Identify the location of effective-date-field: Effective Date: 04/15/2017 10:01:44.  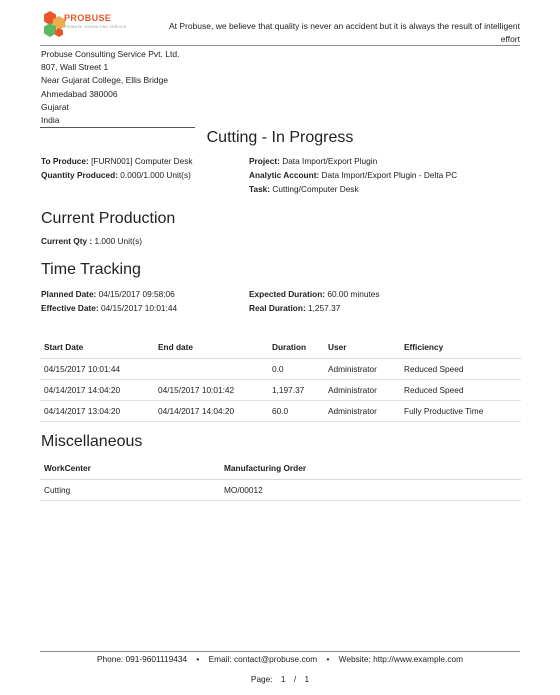
(109, 308).